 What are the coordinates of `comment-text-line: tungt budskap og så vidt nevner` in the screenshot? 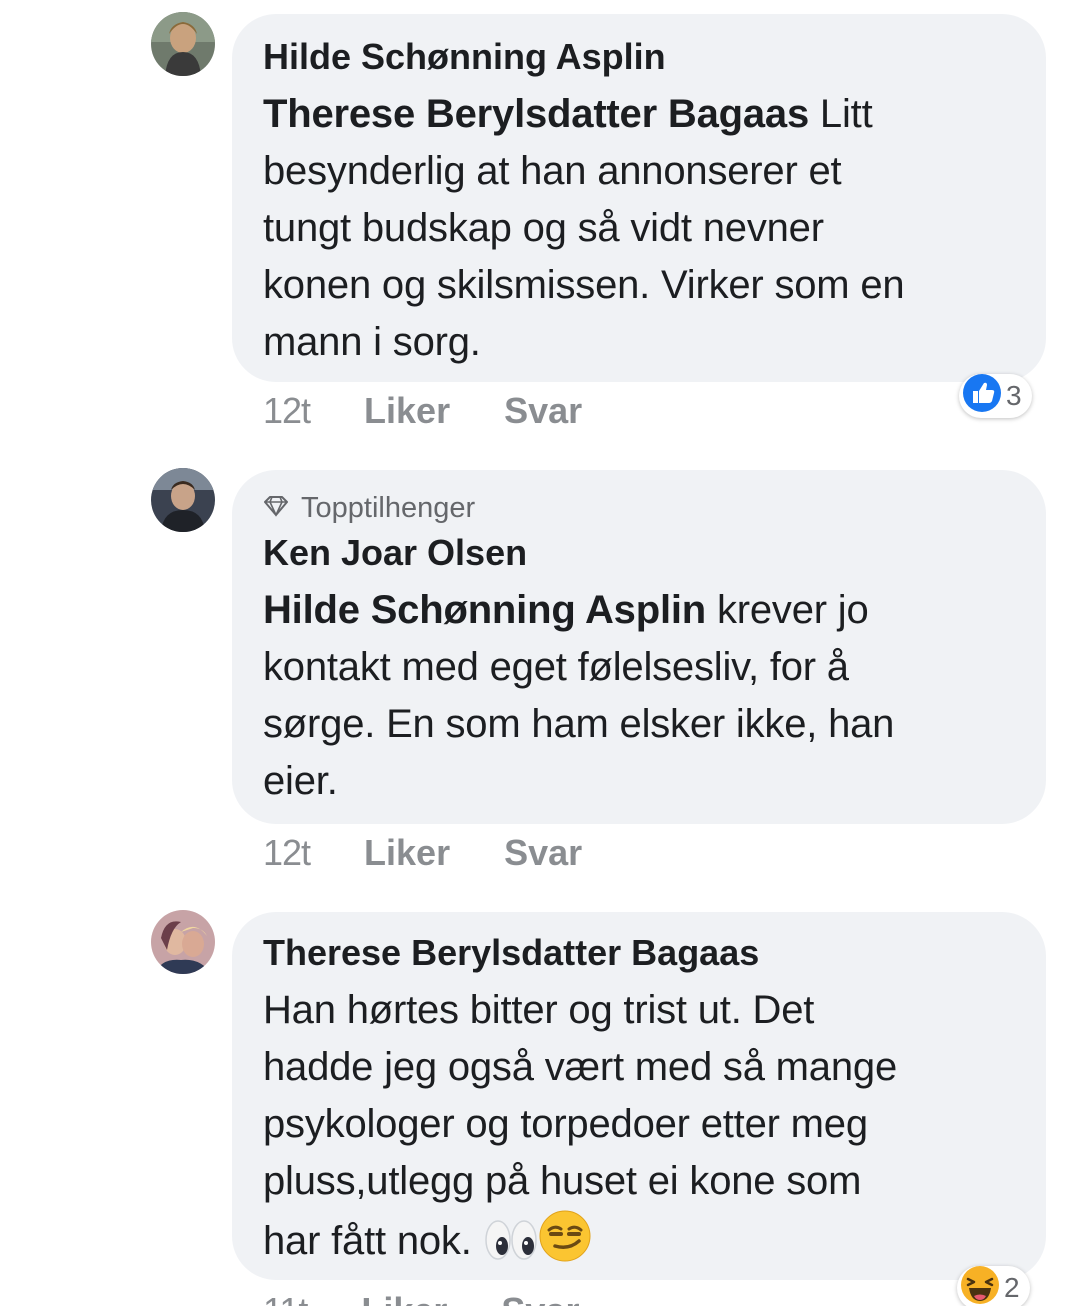 It's located at (543, 228).